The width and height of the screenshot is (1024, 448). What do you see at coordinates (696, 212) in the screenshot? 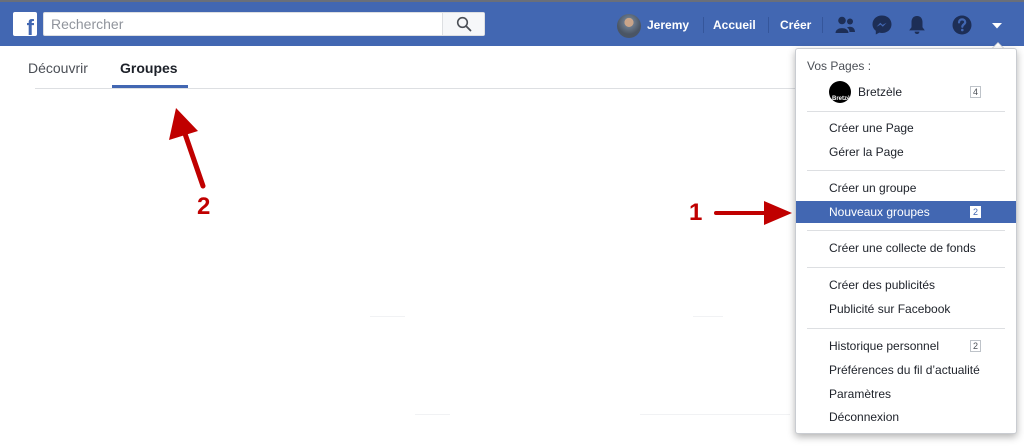
I see `annotation-step-1: 1` at bounding box center [696, 212].